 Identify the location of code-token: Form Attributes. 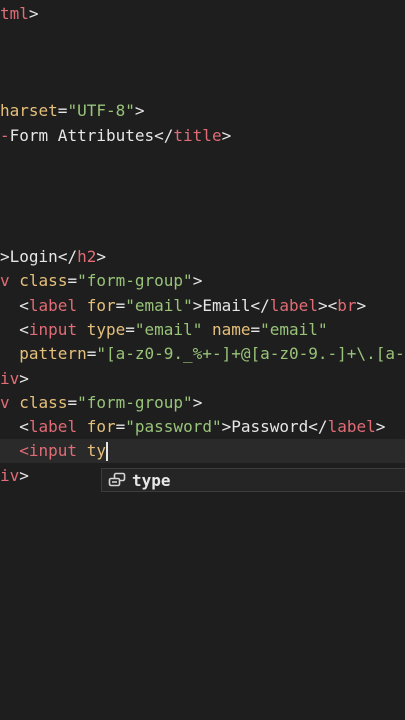
(82, 135).